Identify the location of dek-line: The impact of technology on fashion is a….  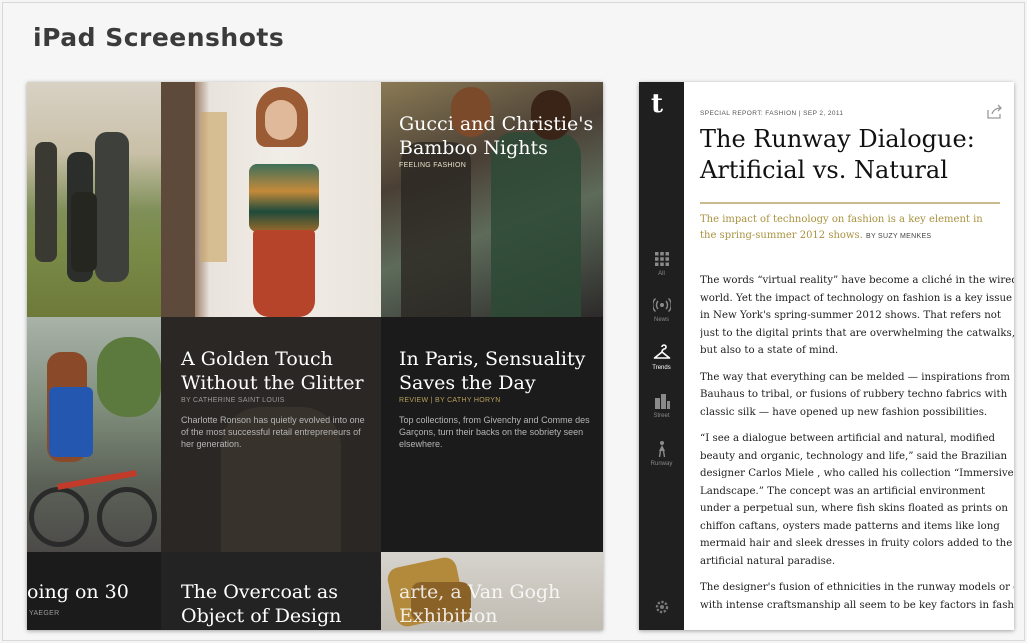
(841, 219).